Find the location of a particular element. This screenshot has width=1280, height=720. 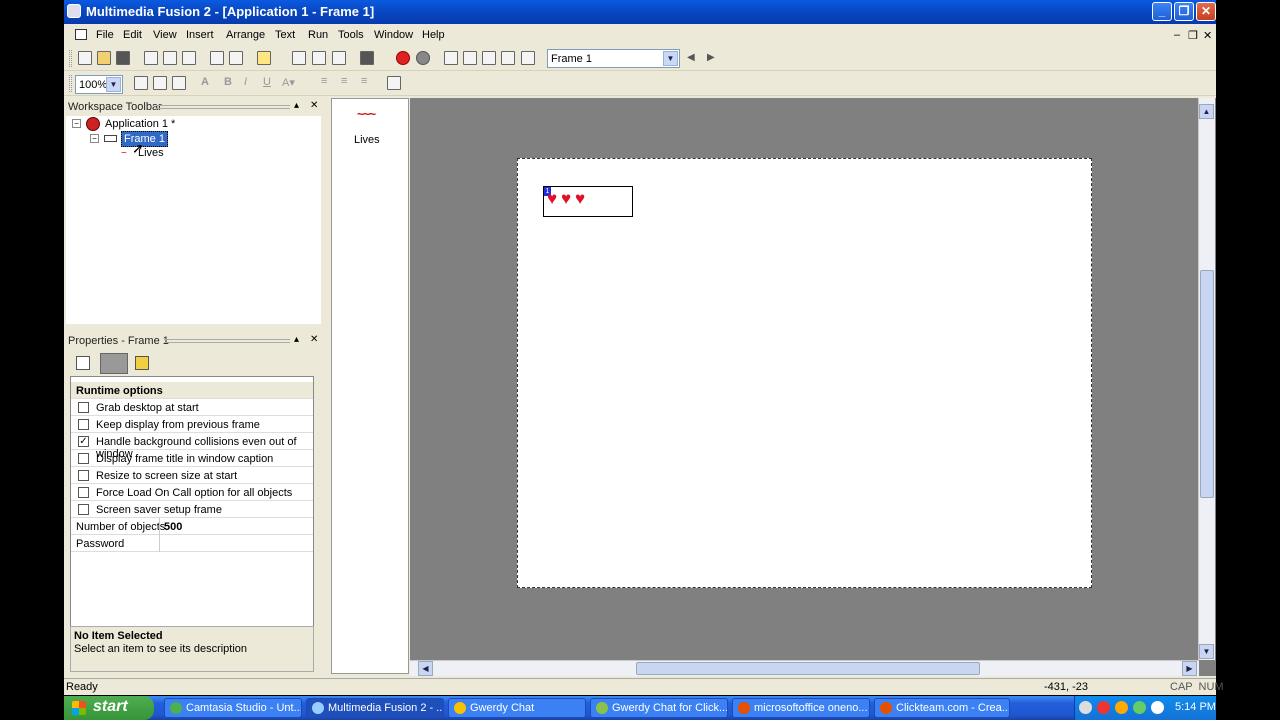

task-gwerdy-chat: Gwerdy Chat is located at coordinates (517, 708).